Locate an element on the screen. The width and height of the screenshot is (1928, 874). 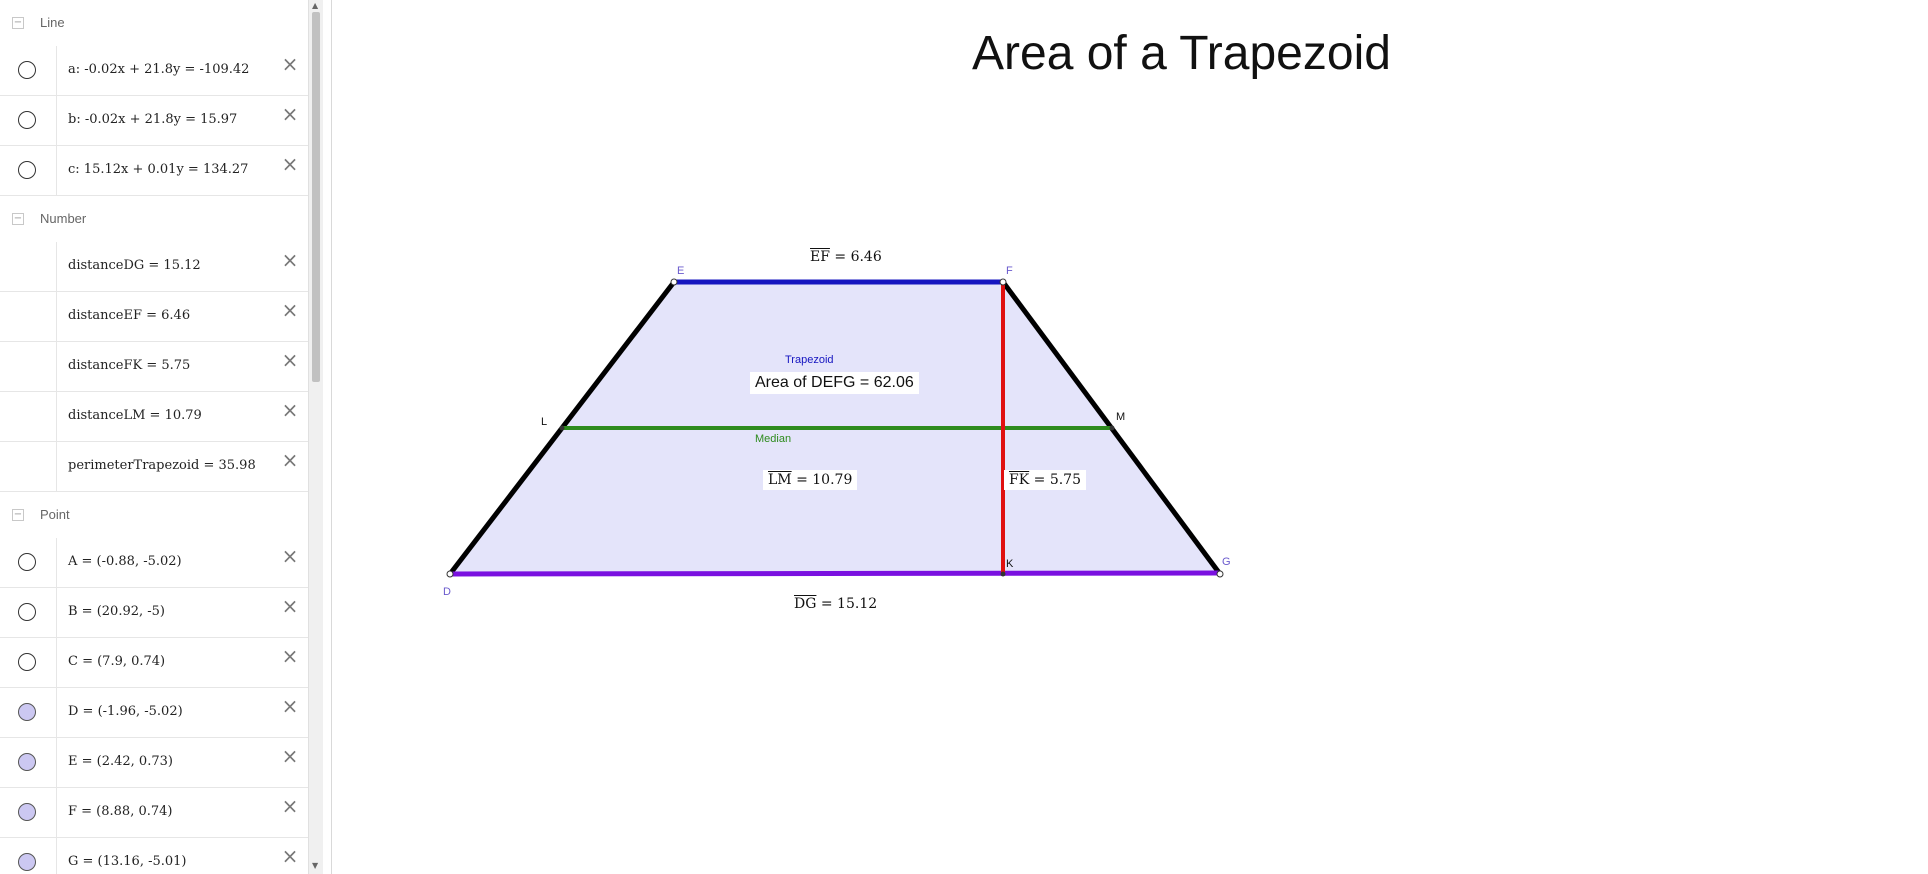
scroll-down-icon: ▼ is located at coordinates (315, 866).